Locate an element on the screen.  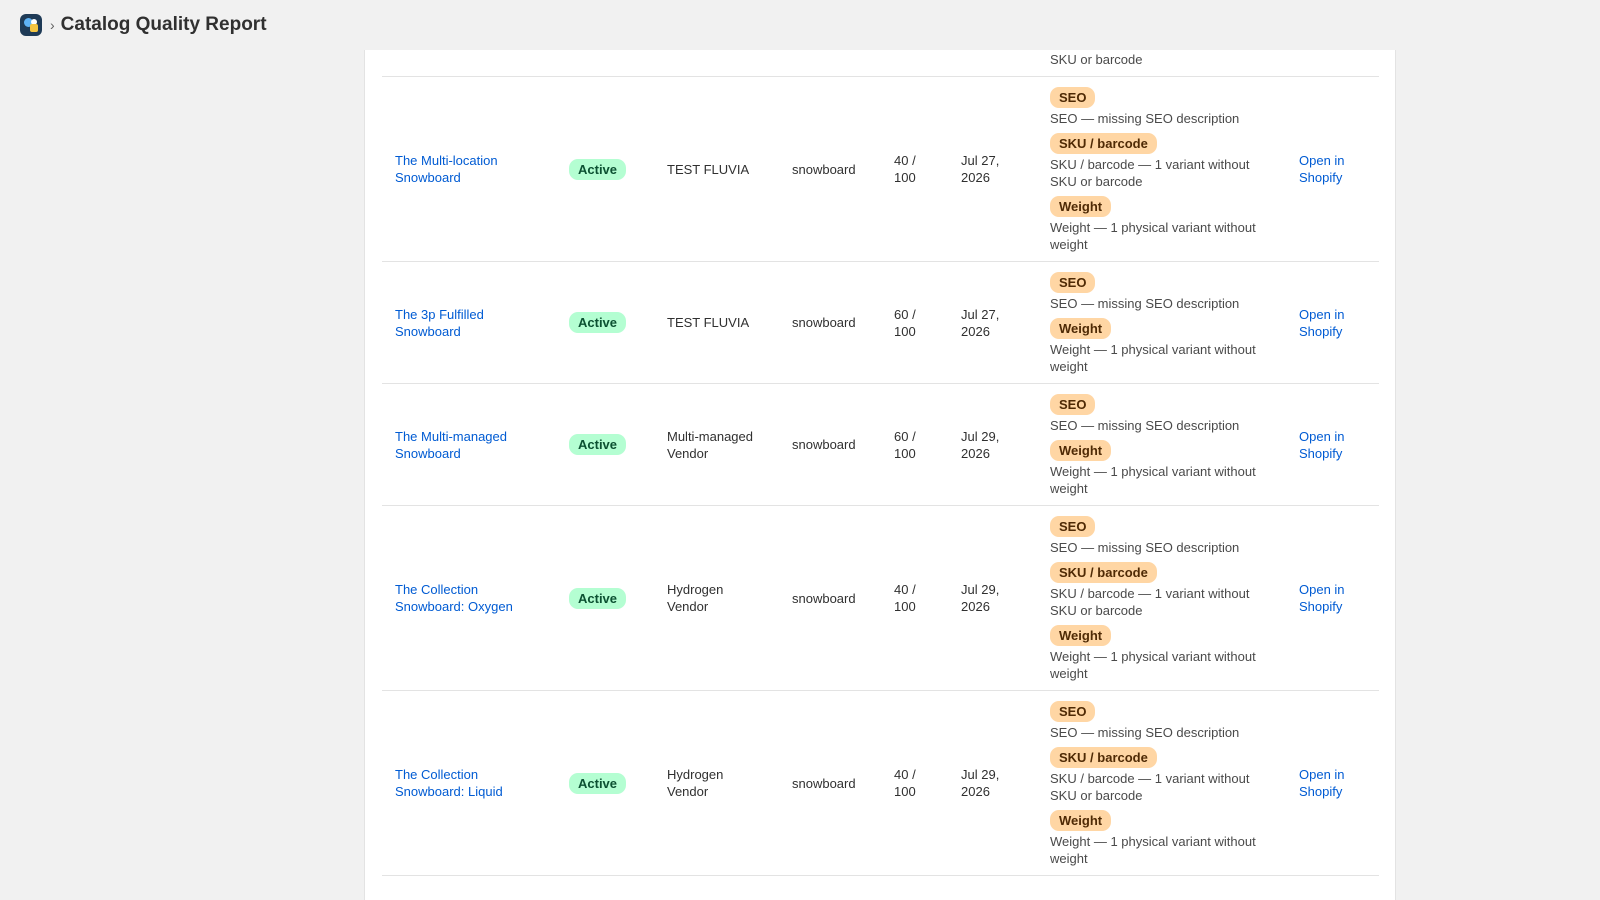
cell-title: The Multi-managed Snowboard is located at coordinates (469, 444).